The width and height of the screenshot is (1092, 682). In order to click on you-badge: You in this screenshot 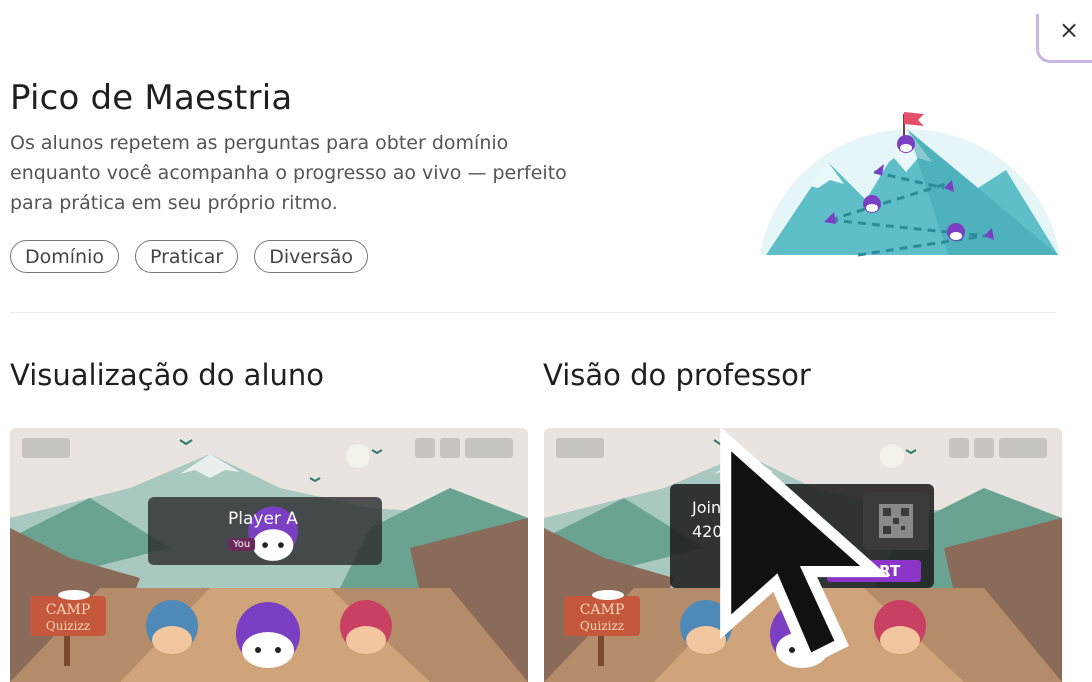, I will do `click(242, 544)`.